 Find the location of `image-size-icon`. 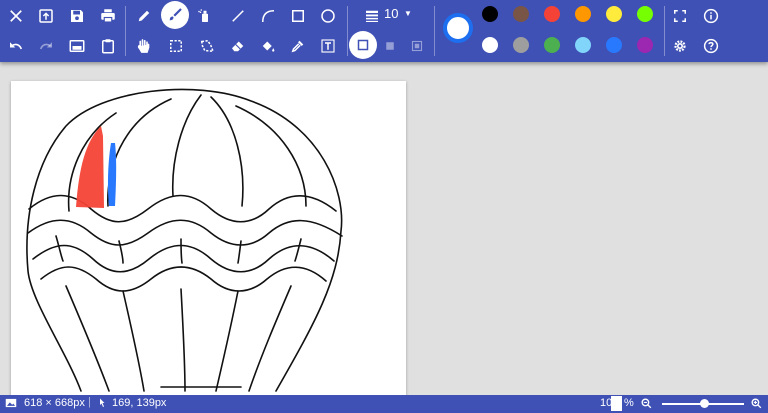

image-size-icon is located at coordinates (11, 404).